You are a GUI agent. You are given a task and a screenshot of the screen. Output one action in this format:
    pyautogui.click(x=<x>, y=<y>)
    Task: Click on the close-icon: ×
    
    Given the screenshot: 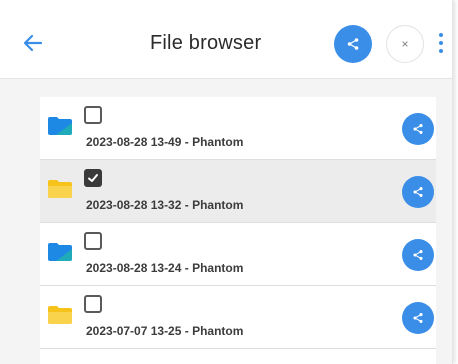 What is the action you would take?
    pyautogui.click(x=405, y=44)
    